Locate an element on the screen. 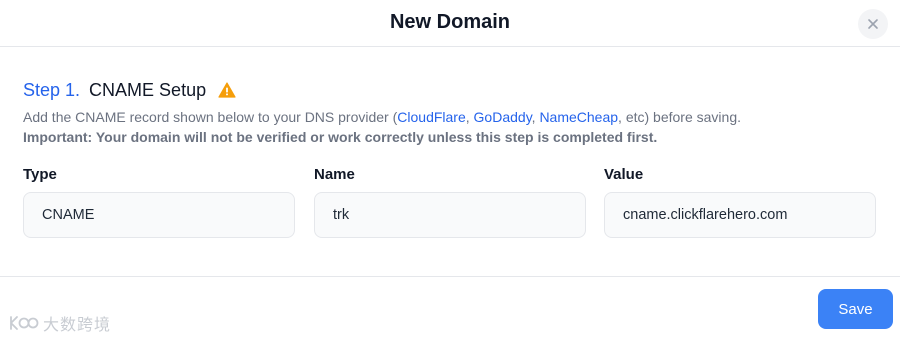 Image resolution: width=900 pixels, height=339 pixels. step-title: CNAME Setup is located at coordinates (148, 89).